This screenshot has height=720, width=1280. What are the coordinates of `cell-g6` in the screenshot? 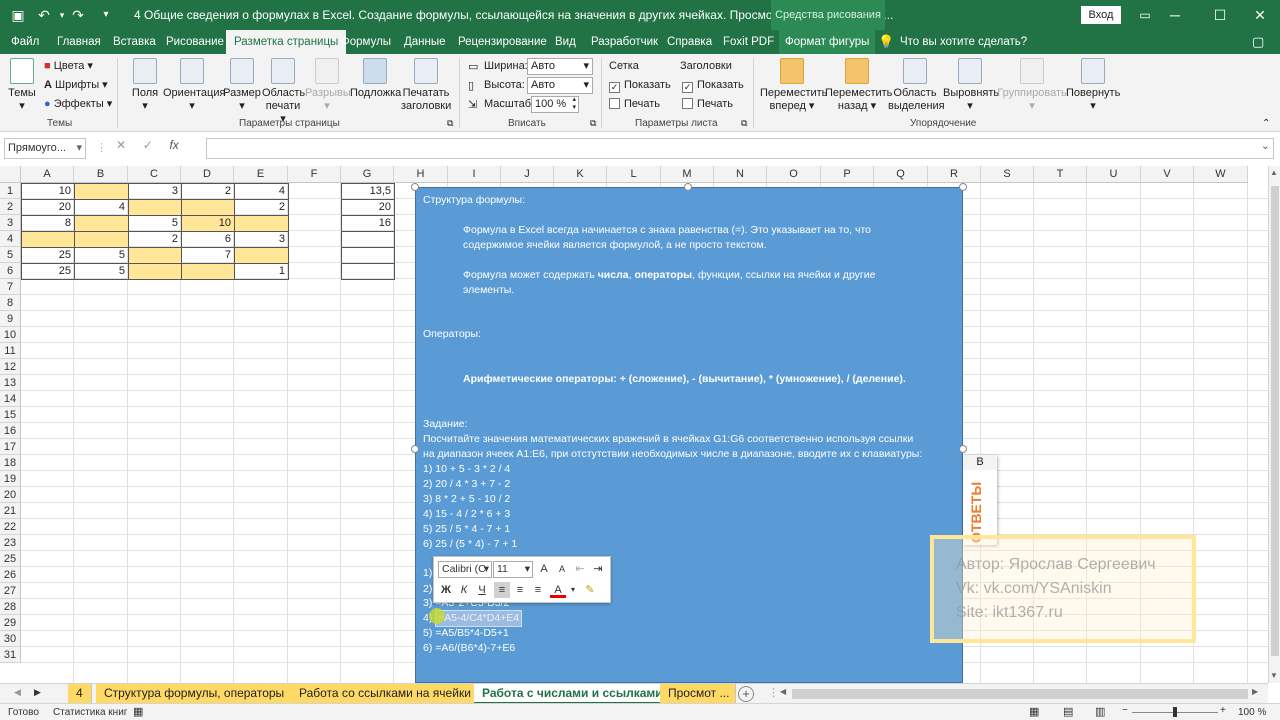 It's located at (368, 271).